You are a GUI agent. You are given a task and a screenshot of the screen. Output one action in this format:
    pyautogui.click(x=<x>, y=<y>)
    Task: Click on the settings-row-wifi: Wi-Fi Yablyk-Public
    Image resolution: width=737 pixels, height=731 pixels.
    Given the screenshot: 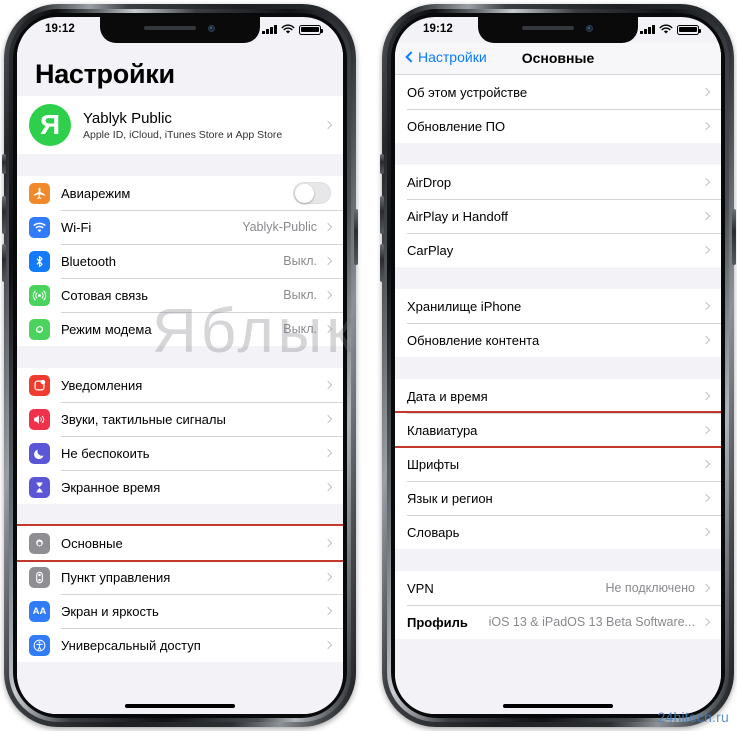 What is the action you would take?
    pyautogui.click(x=180, y=227)
    